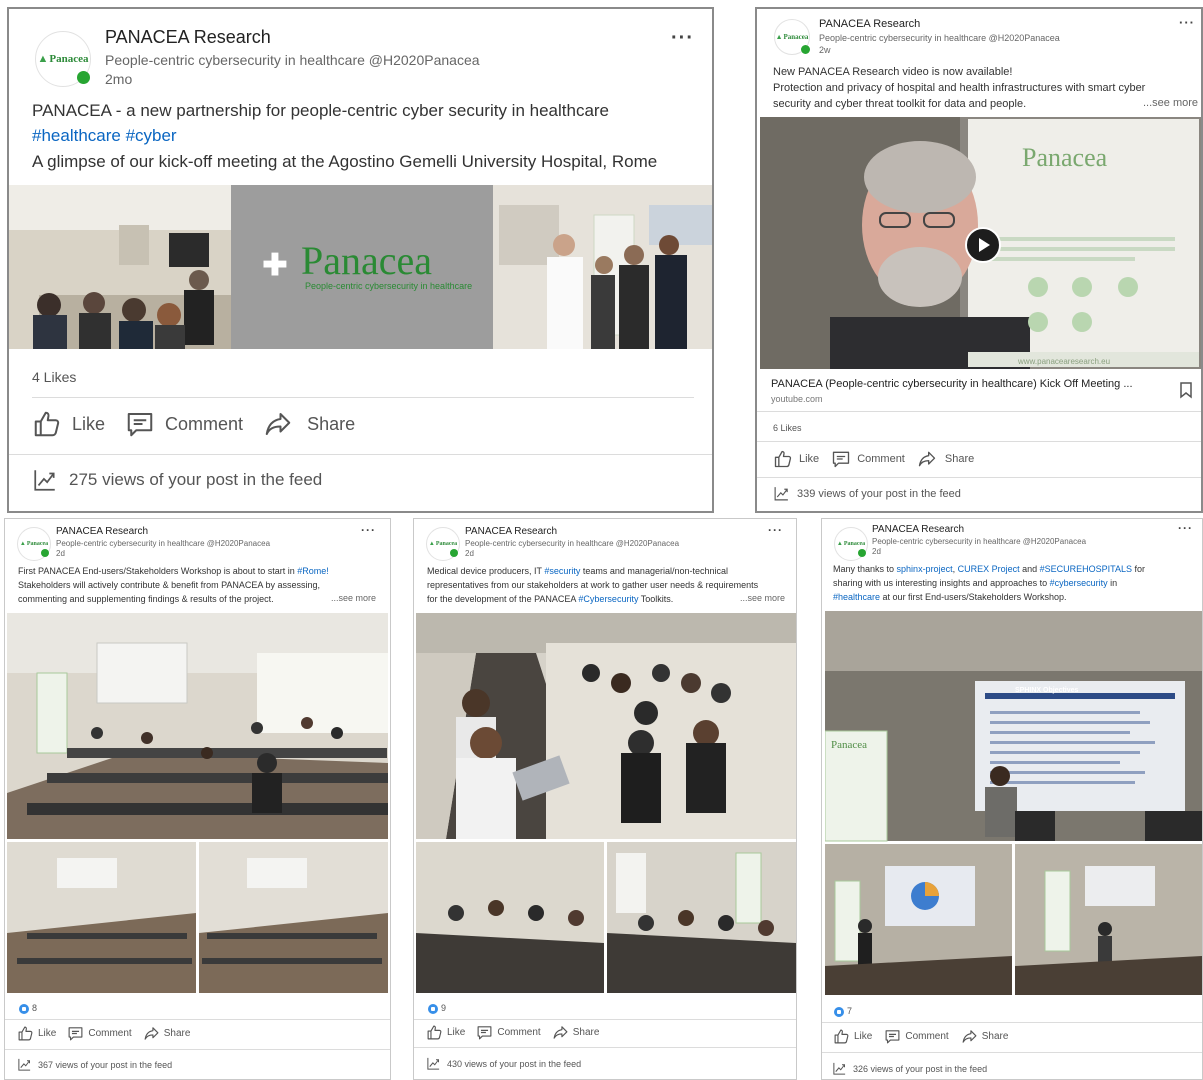  What do you see at coordinates (562, 571) in the screenshot?
I see `hashtag-link: #security` at bounding box center [562, 571].